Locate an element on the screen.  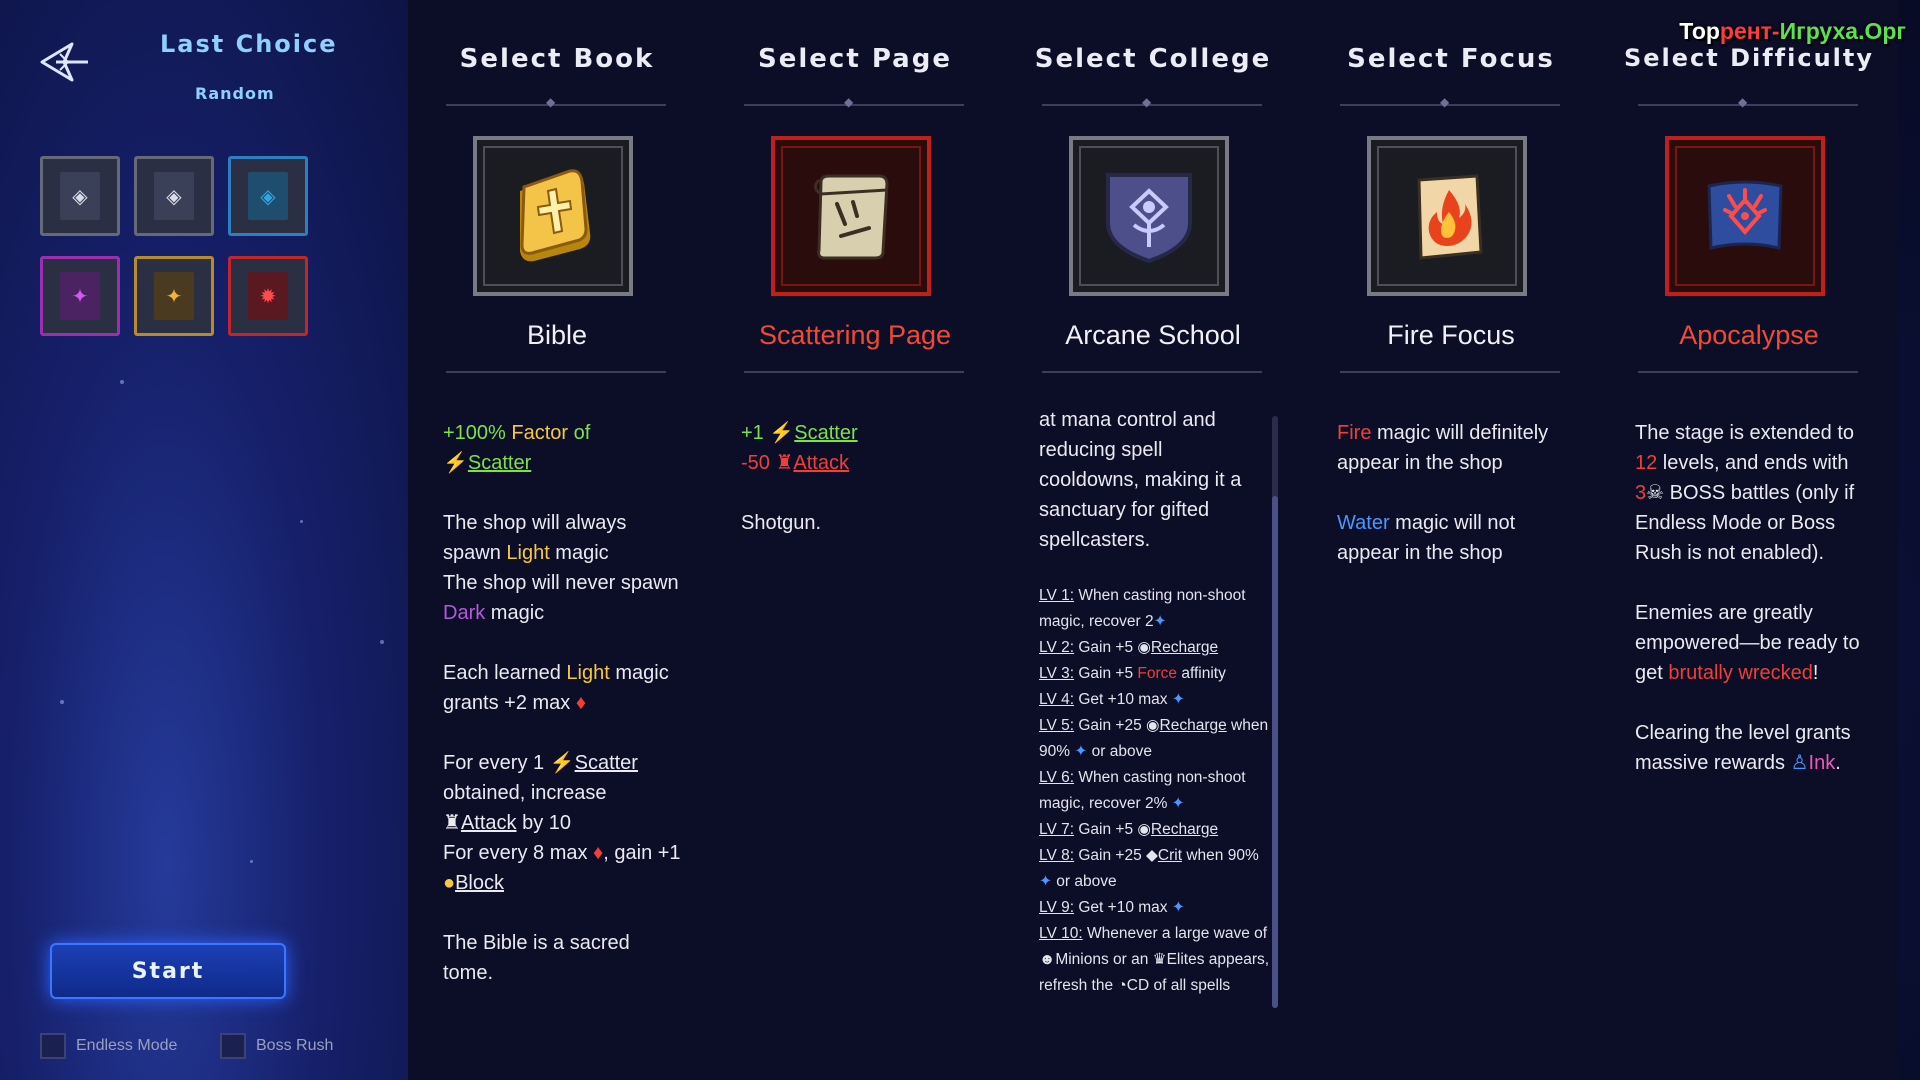
arcane-shield-icon is located at coordinates (1149, 218).